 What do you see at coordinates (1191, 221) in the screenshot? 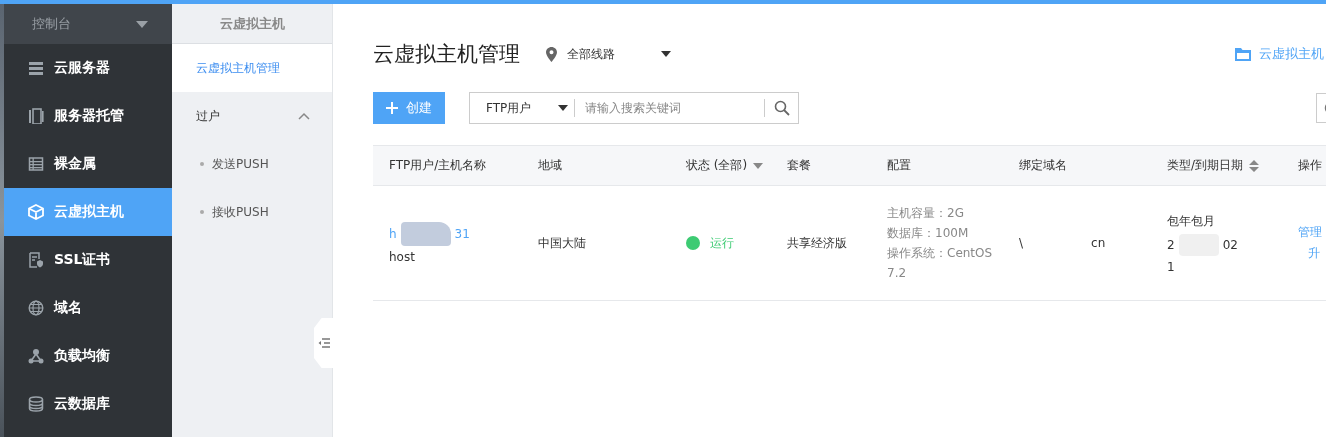
I see `billing-type: 包年包月` at bounding box center [1191, 221].